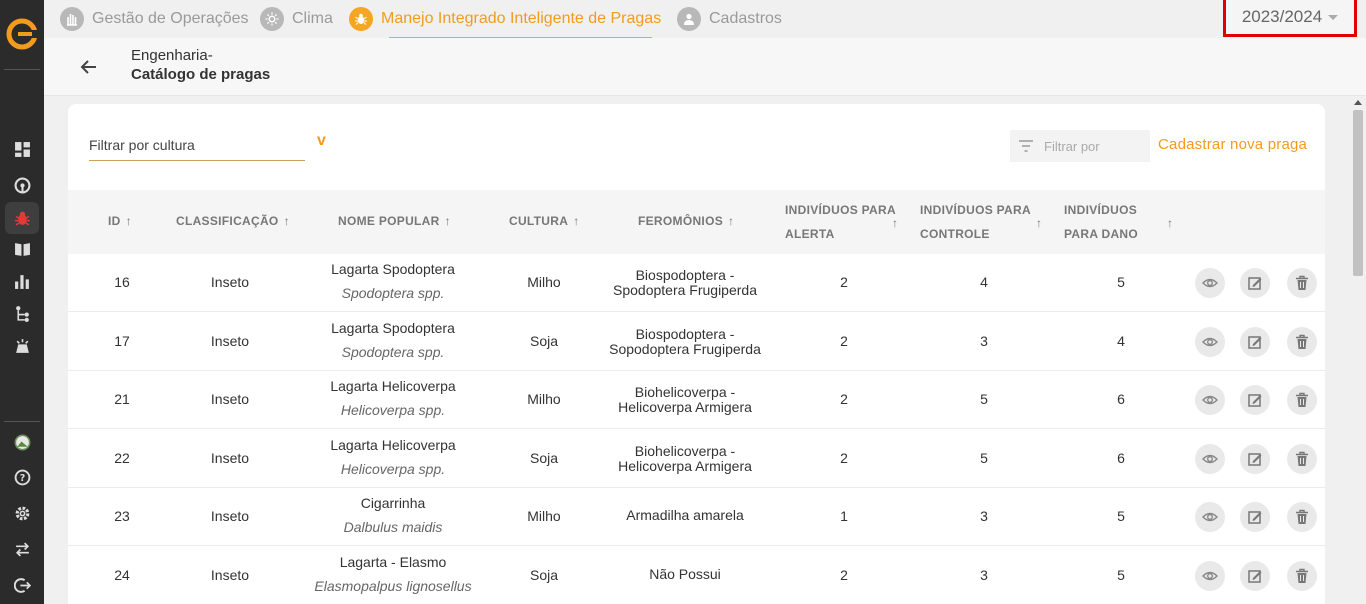 The height and width of the screenshot is (604, 1366). I want to click on culture-filter-field: Filtrar por cultura, so click(197, 149).